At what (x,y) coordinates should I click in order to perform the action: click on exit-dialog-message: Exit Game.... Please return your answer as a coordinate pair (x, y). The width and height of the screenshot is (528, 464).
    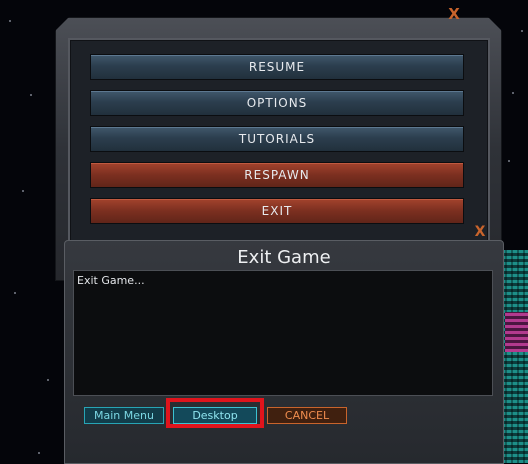
    Looking at the image, I should click on (111, 280).